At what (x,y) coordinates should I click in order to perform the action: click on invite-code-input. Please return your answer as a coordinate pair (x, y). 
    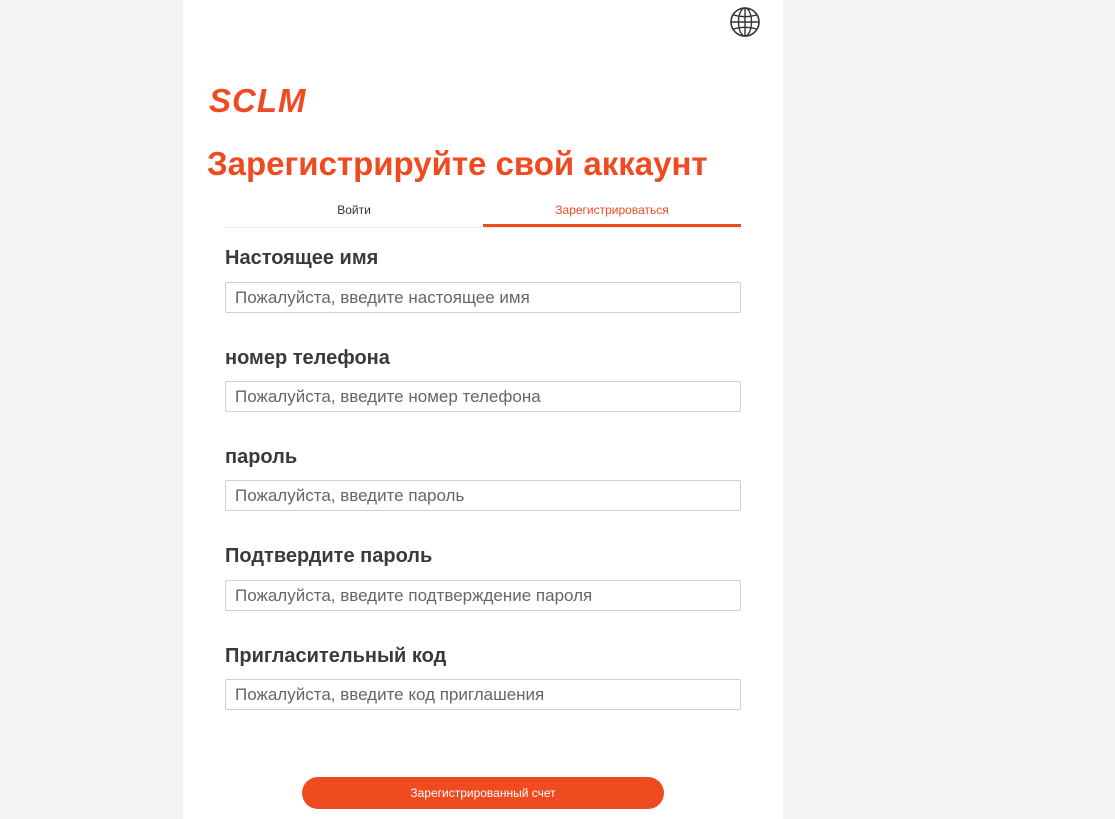
    Looking at the image, I should click on (483, 694).